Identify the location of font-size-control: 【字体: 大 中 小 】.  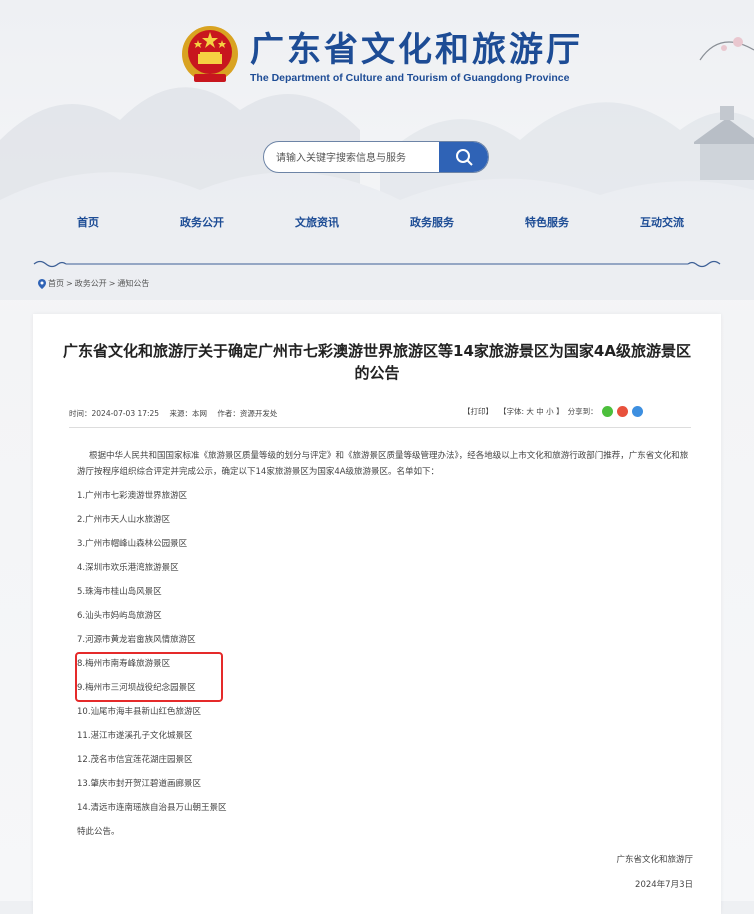
(531, 411).